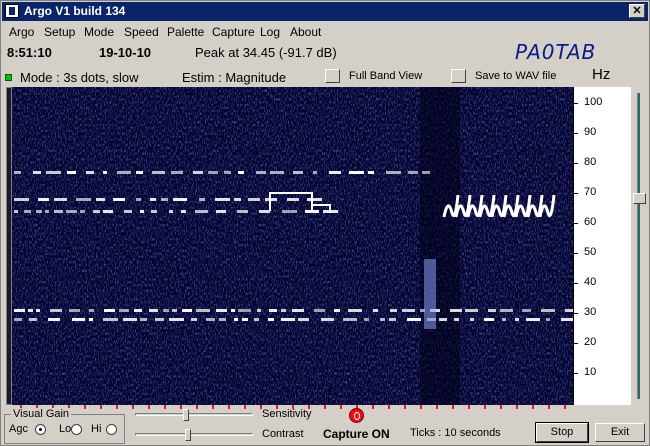  Describe the element at coordinates (12, 11) in the screenshot. I see `app-icon` at that location.